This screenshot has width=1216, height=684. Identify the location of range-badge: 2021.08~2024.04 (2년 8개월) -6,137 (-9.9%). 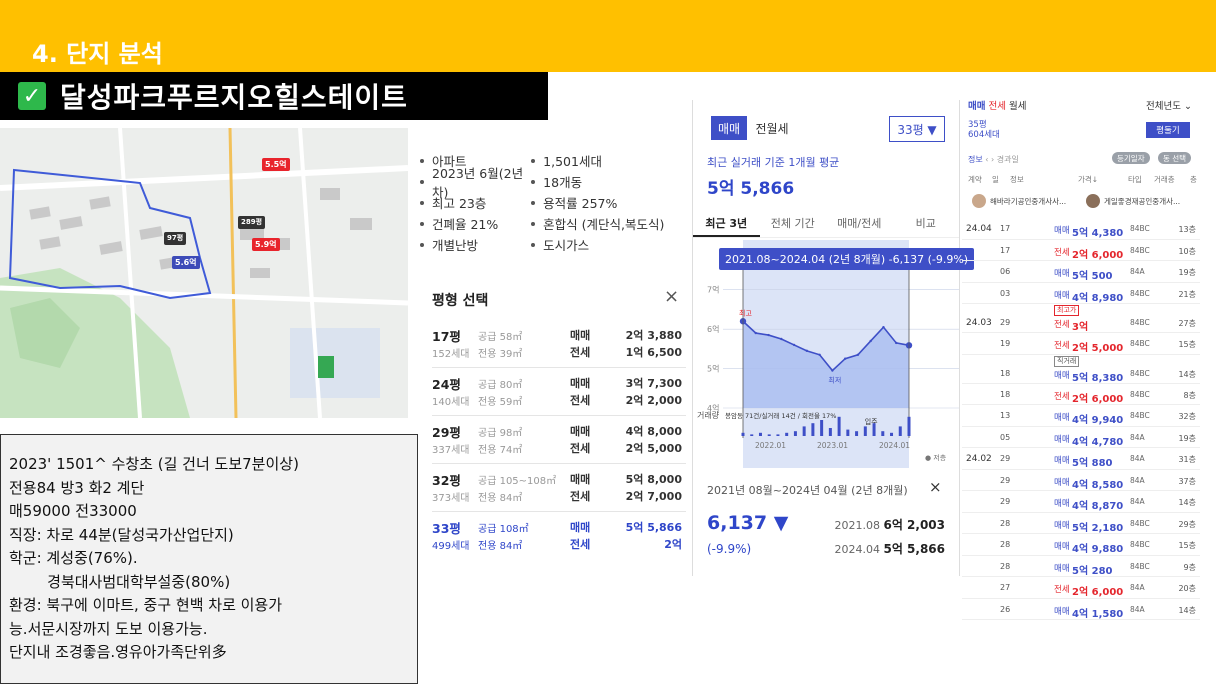
(847, 259).